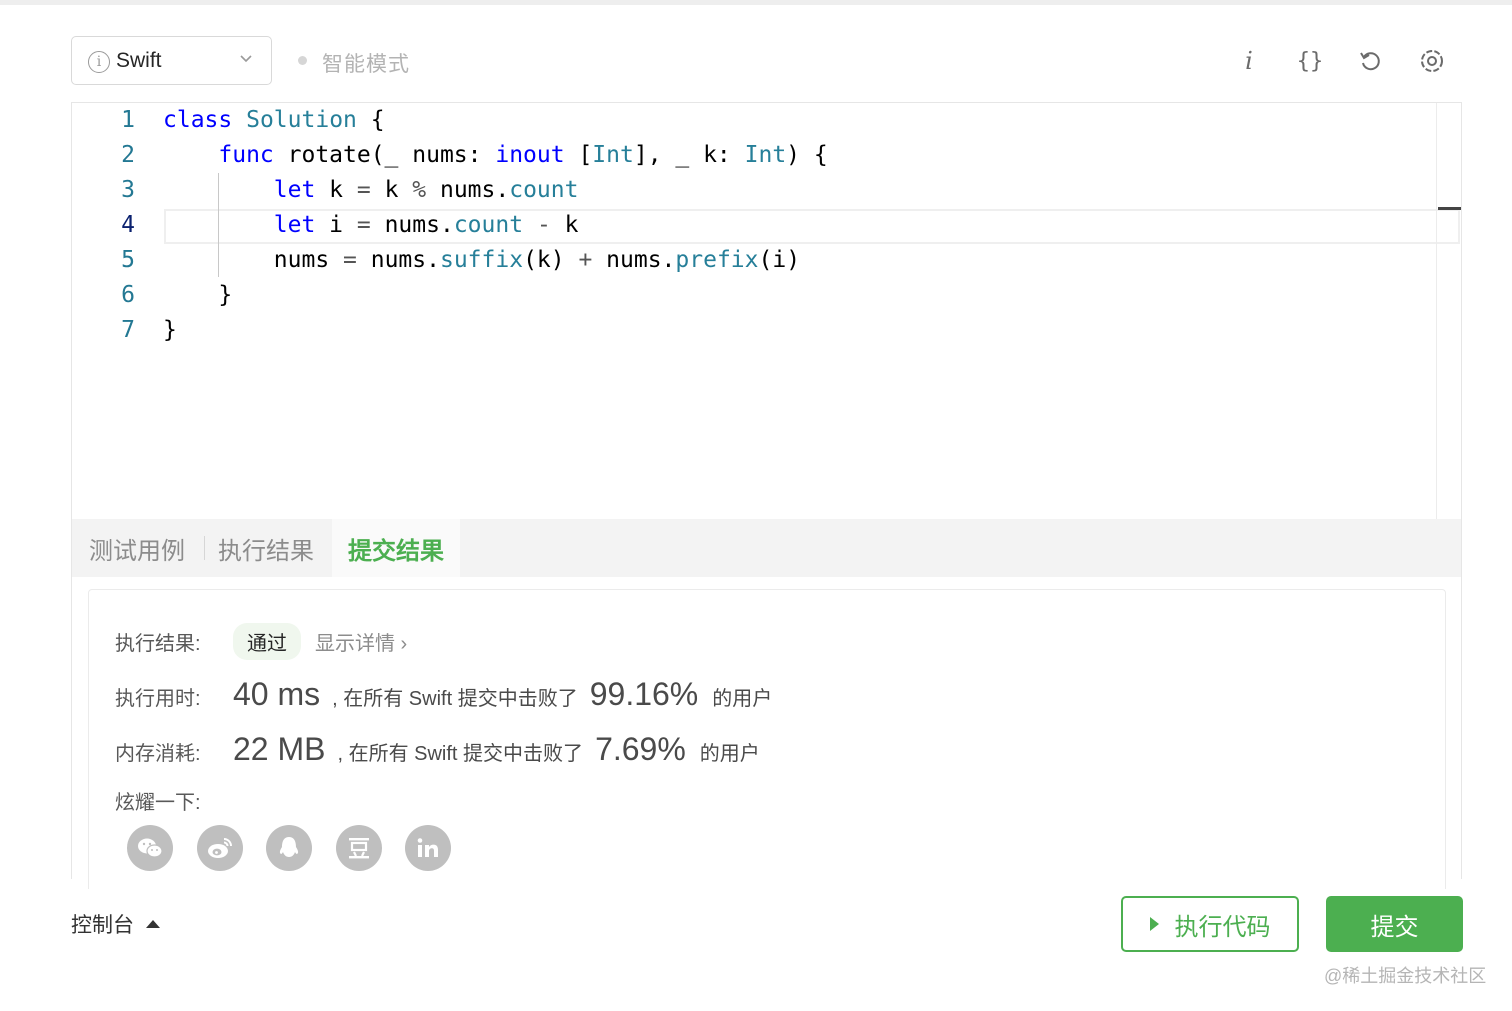 Image resolution: width=1512 pixels, height=1011 pixels. I want to click on memory-percentile: 7.69%, so click(640, 749).